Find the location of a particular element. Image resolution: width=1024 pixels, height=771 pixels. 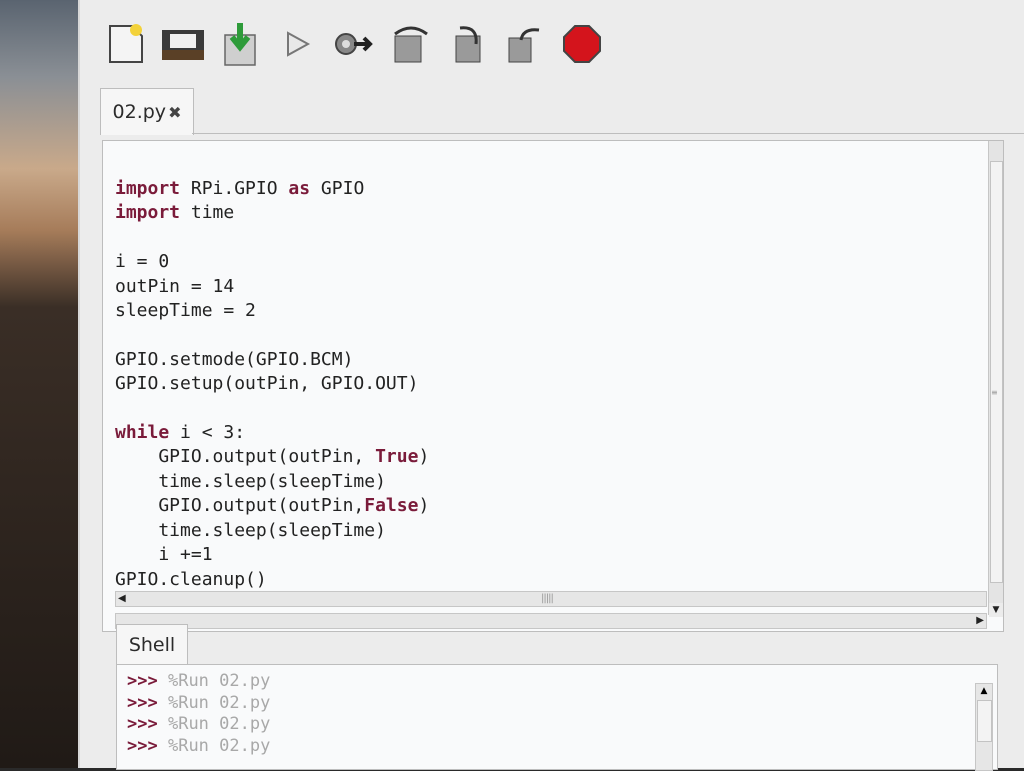

step-over-button is located at coordinates (411, 44).